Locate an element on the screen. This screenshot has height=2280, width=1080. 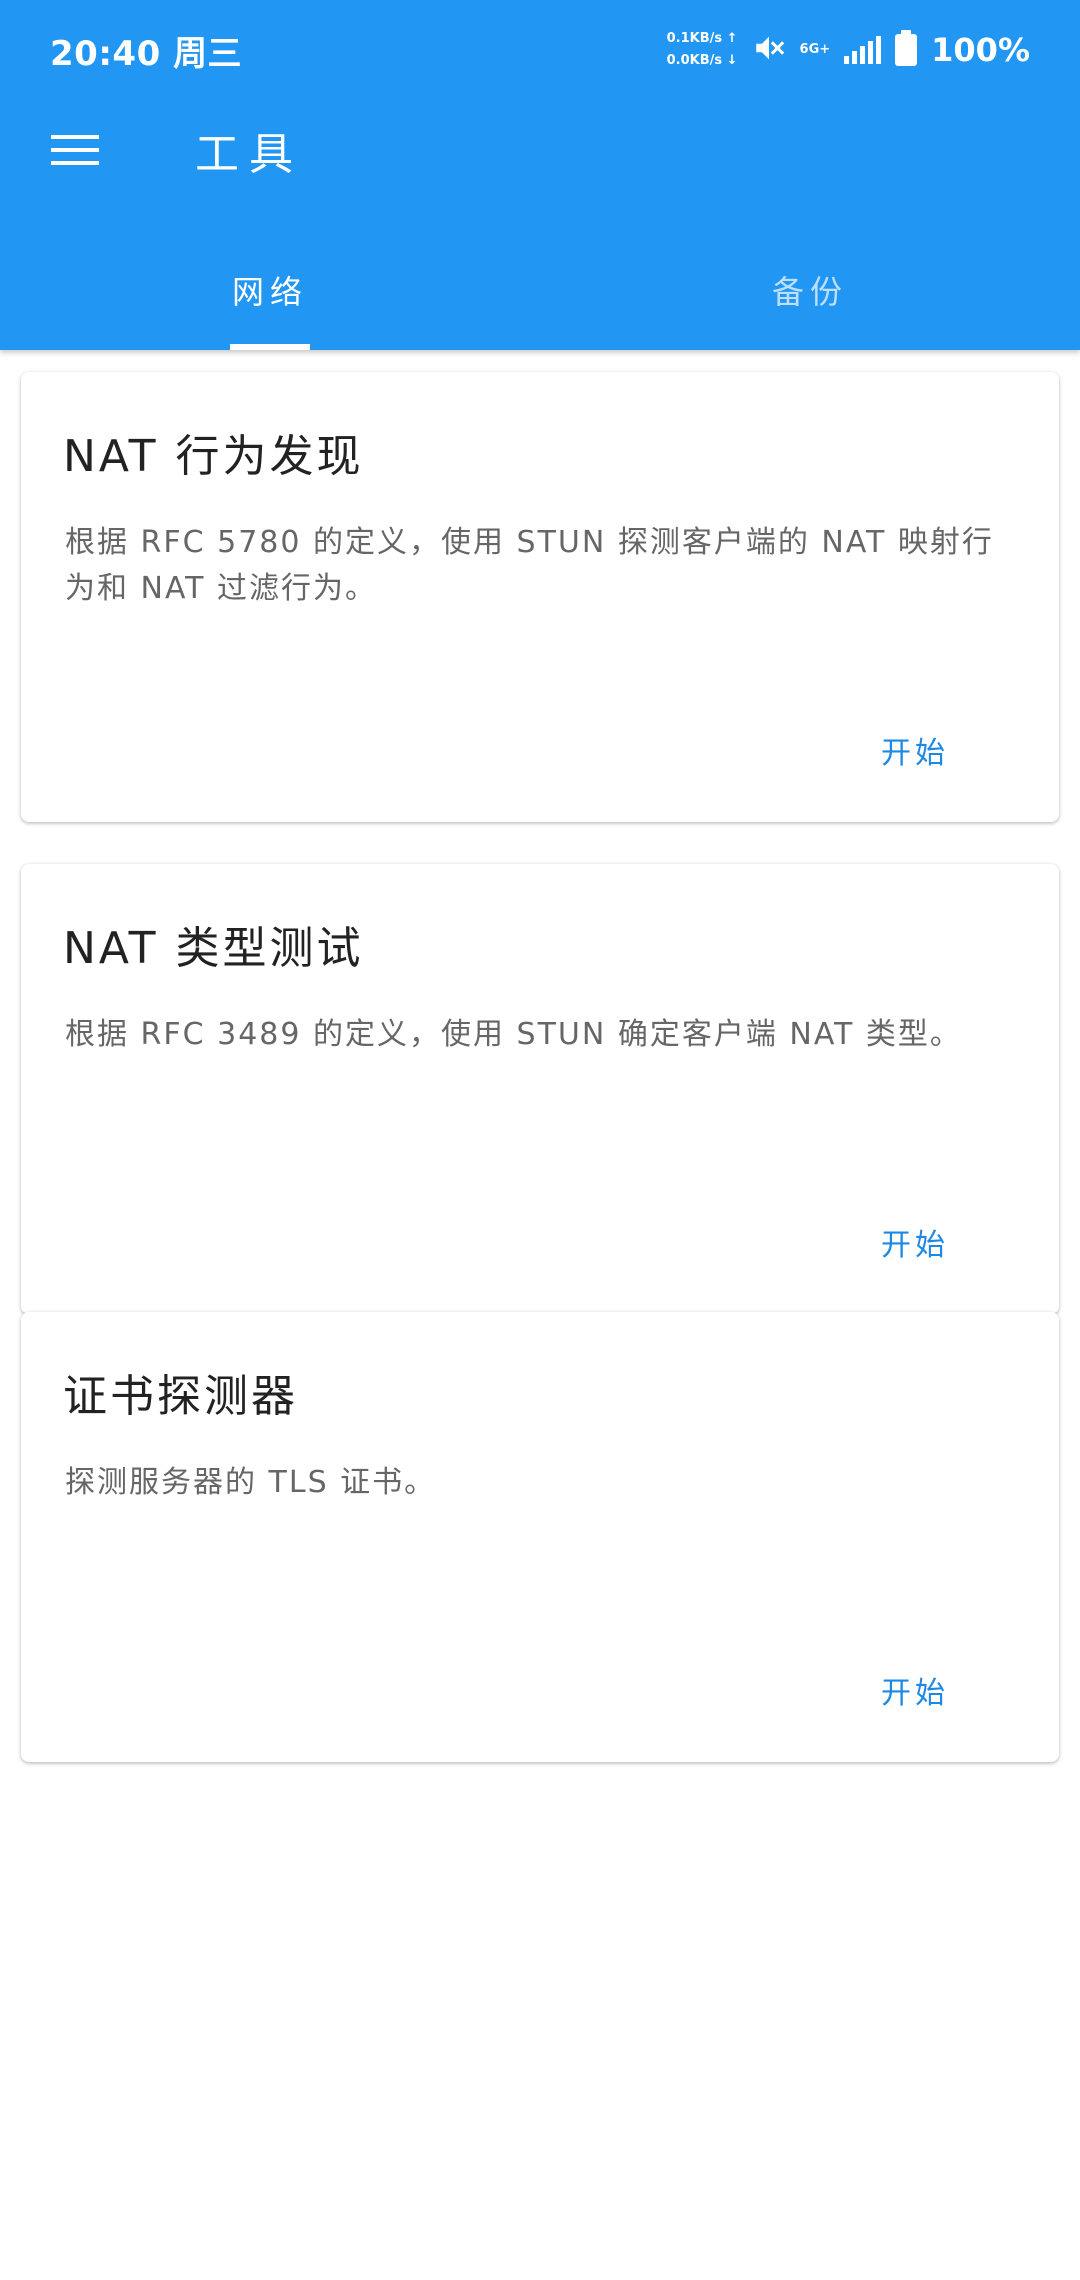
network-type: 6G+ is located at coordinates (815, 49).